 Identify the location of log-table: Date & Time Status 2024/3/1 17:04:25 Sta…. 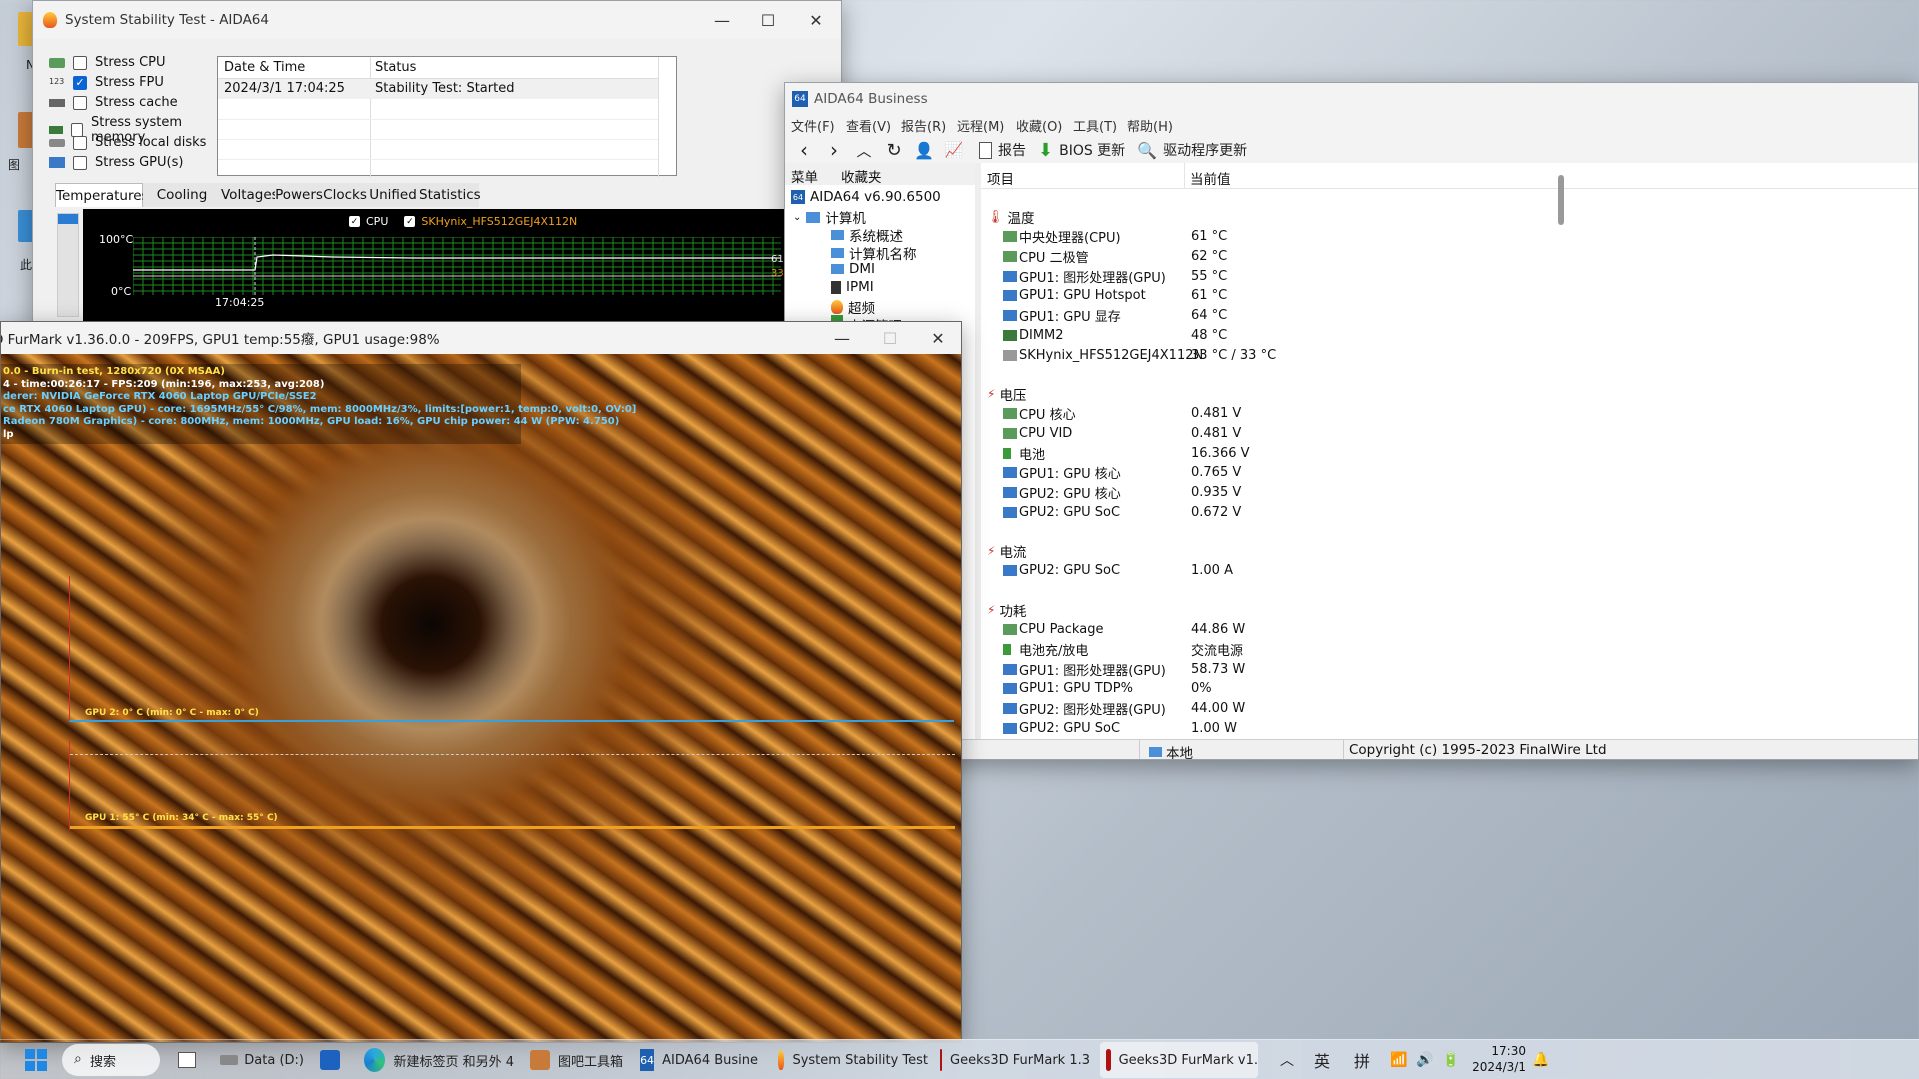
(447, 116).